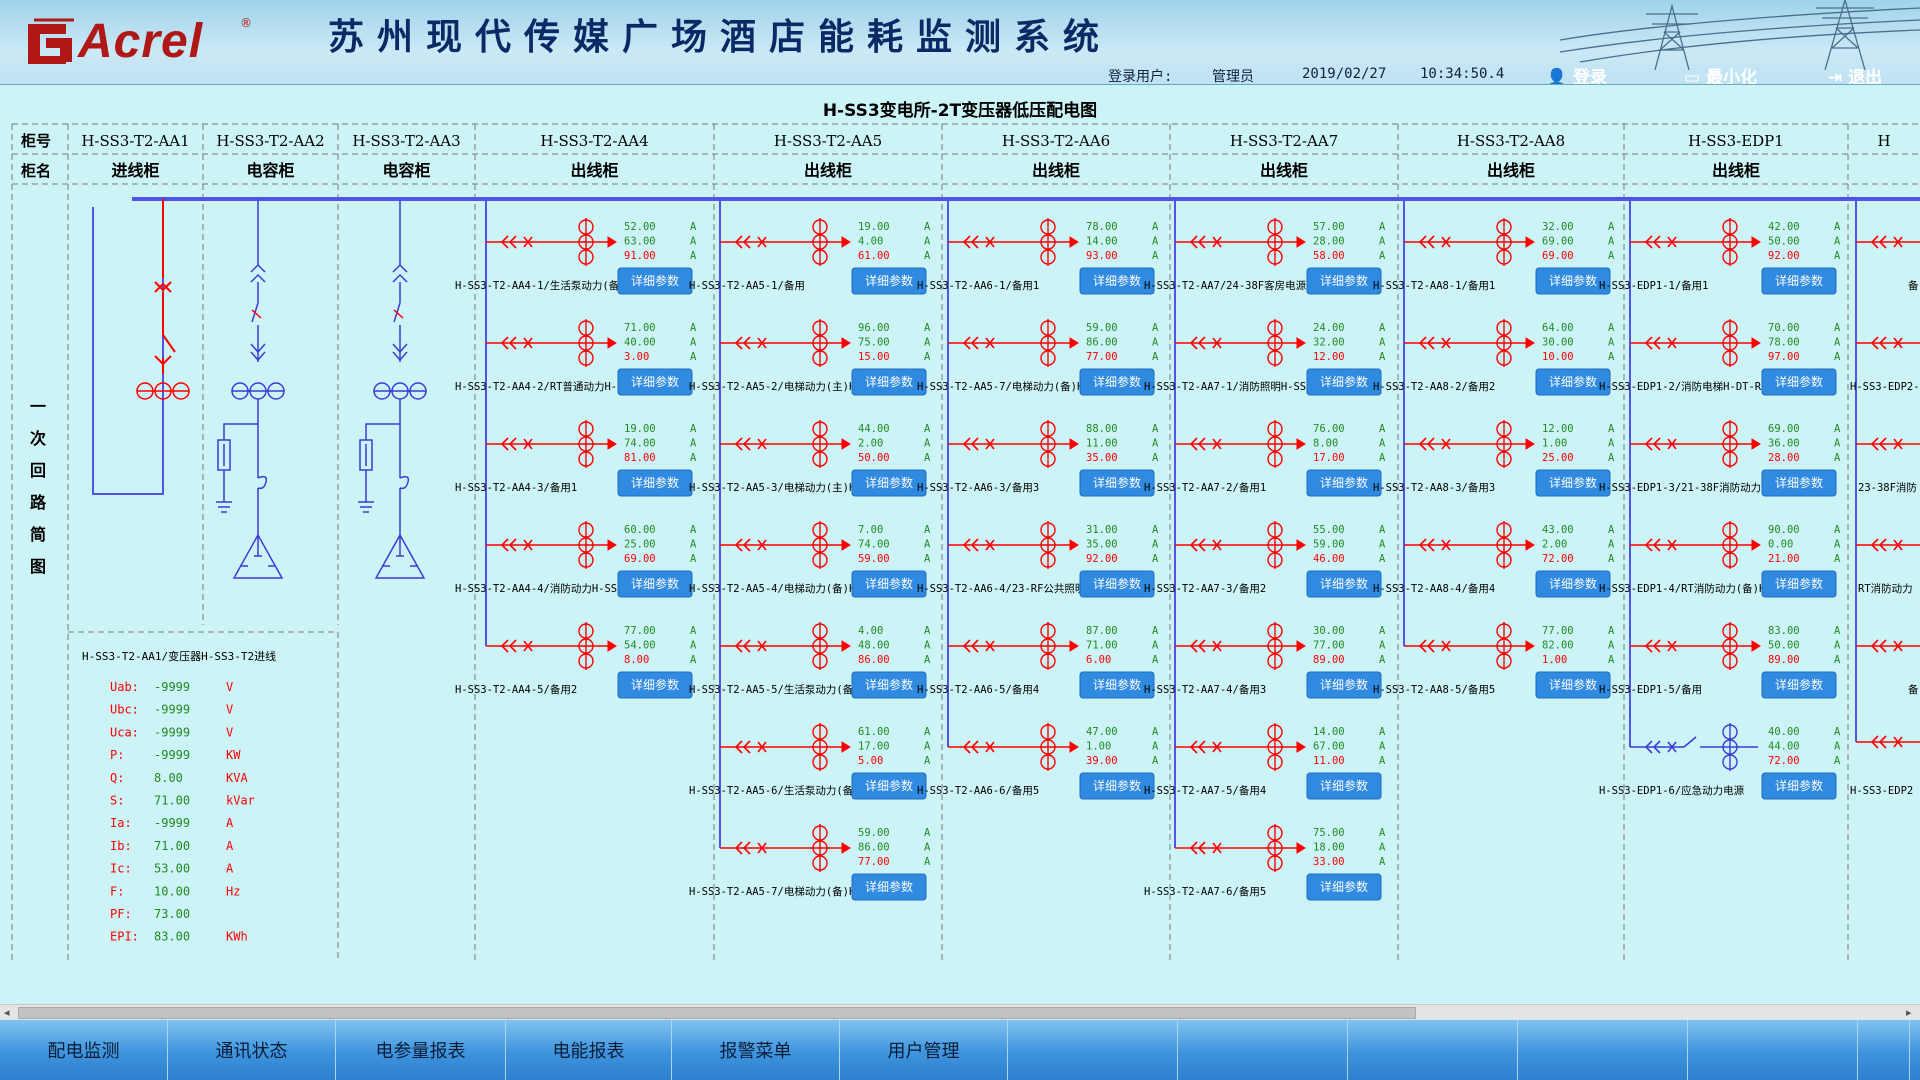 The height and width of the screenshot is (1080, 1920). Describe the element at coordinates (717, 1013) in the screenshot. I see `scrollbar-thumb` at that location.